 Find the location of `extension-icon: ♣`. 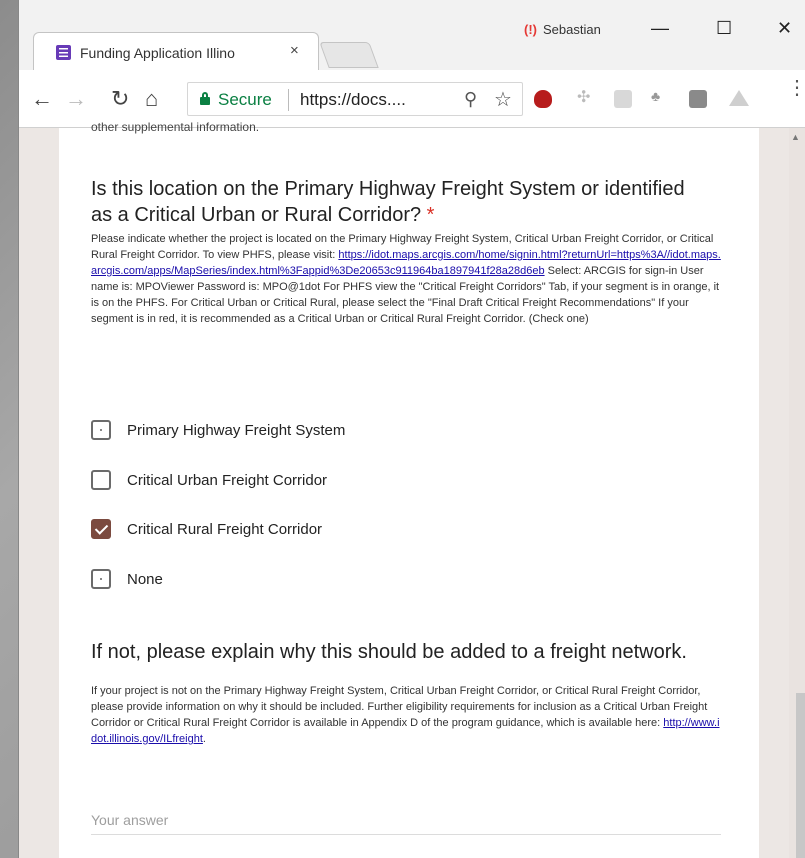

extension-icon: ♣ is located at coordinates (660, 97).